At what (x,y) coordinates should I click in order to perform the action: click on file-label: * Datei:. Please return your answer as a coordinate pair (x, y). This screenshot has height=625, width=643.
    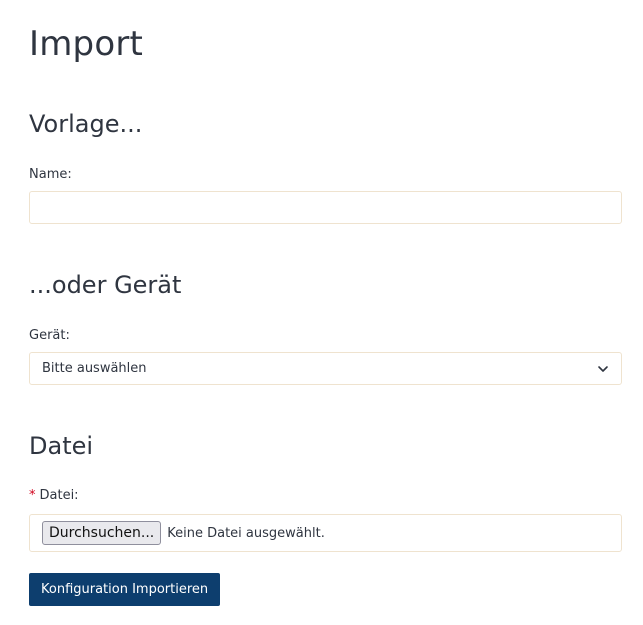
    Looking at the image, I should click on (54, 496).